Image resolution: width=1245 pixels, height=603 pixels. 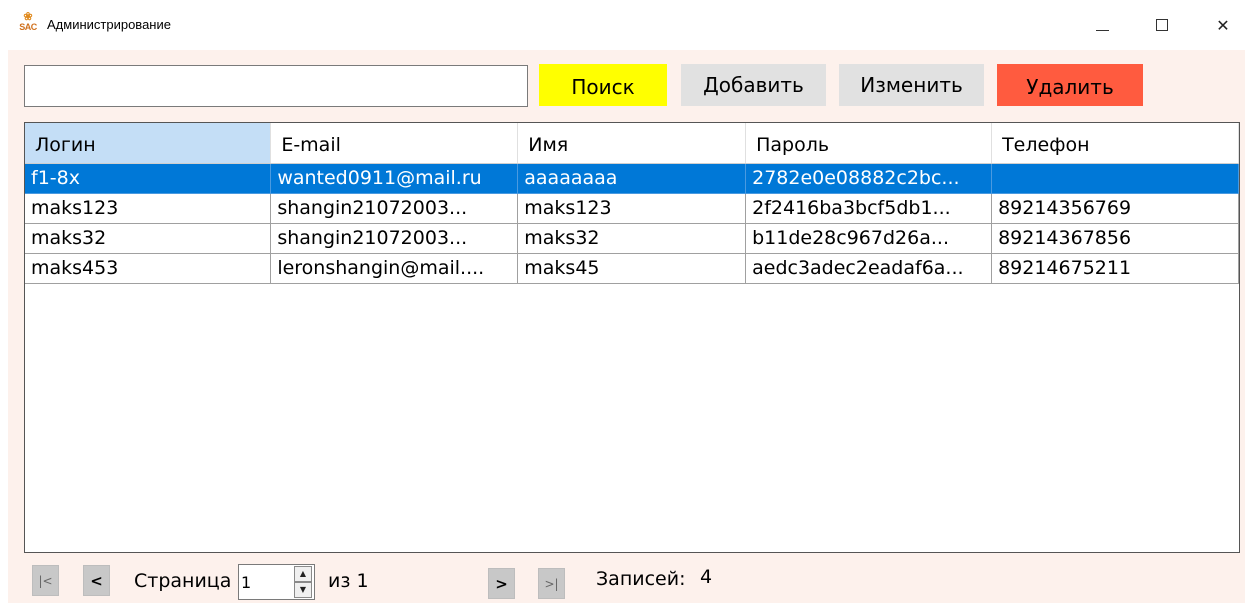 I want to click on cell-name: aaaaaaaa, so click(x=632, y=178).